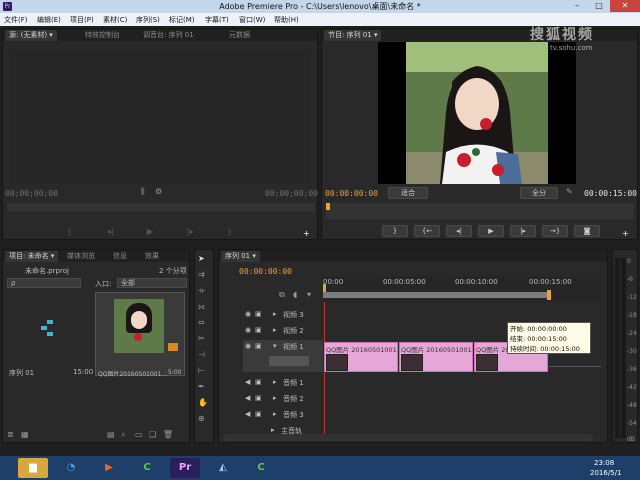 Image resolution: width=640 pixels, height=480 pixels. What do you see at coordinates (150, 231) in the screenshot?
I see `source-play-icon: ▶` at bounding box center [150, 231].